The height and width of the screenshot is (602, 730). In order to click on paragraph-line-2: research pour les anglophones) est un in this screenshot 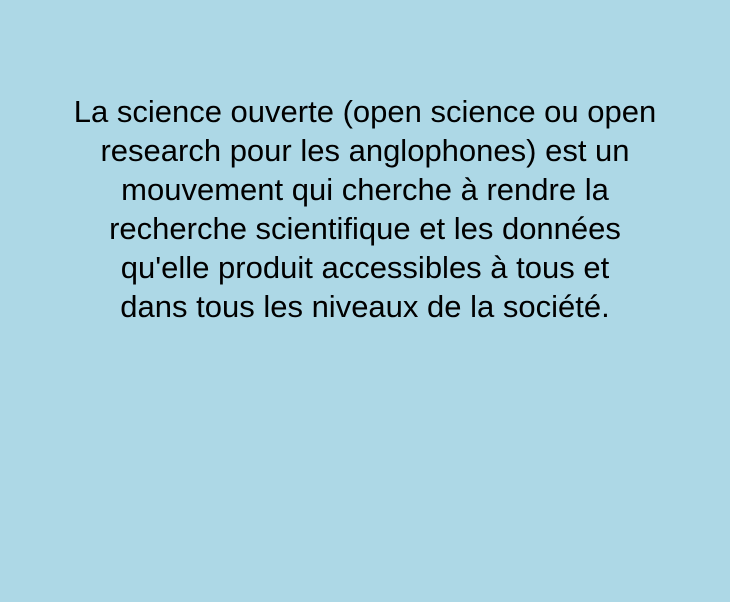, I will do `click(365, 150)`.